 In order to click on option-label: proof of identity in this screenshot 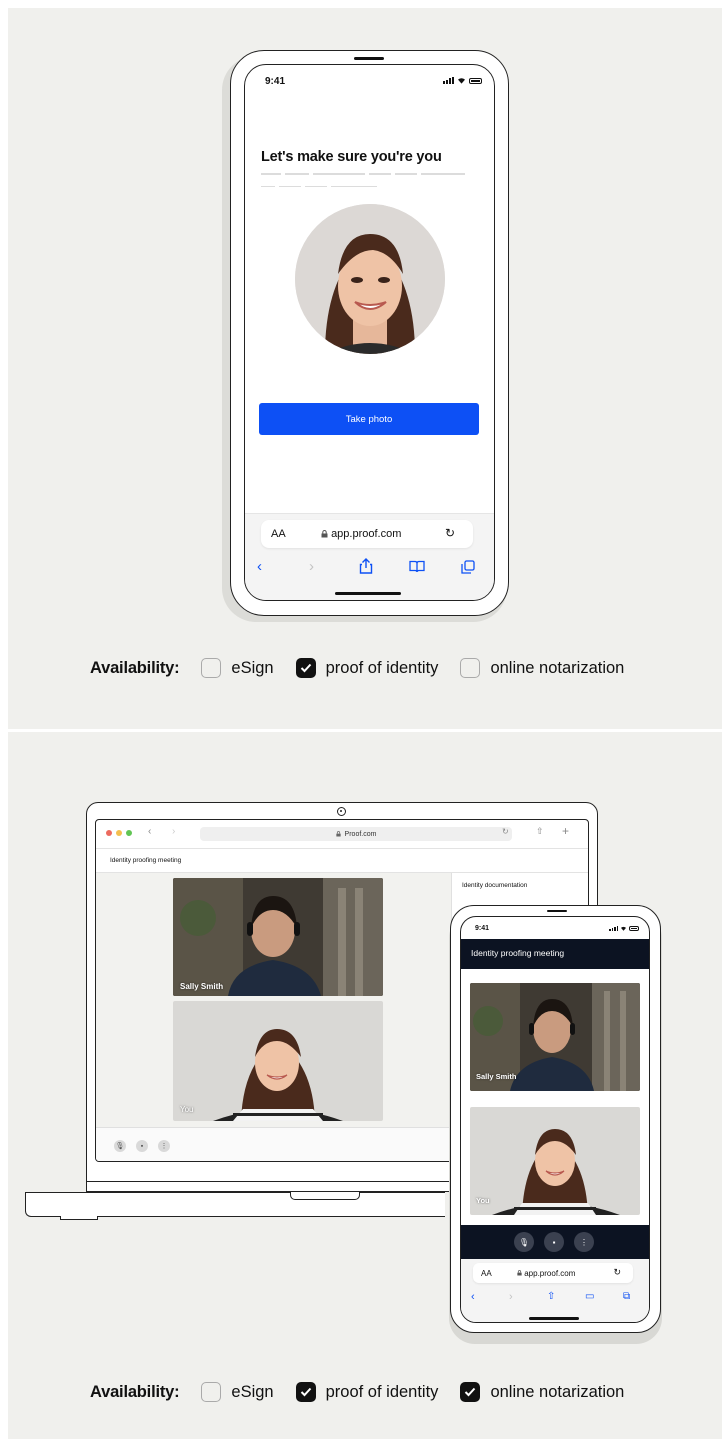, I will do `click(382, 1391)`.